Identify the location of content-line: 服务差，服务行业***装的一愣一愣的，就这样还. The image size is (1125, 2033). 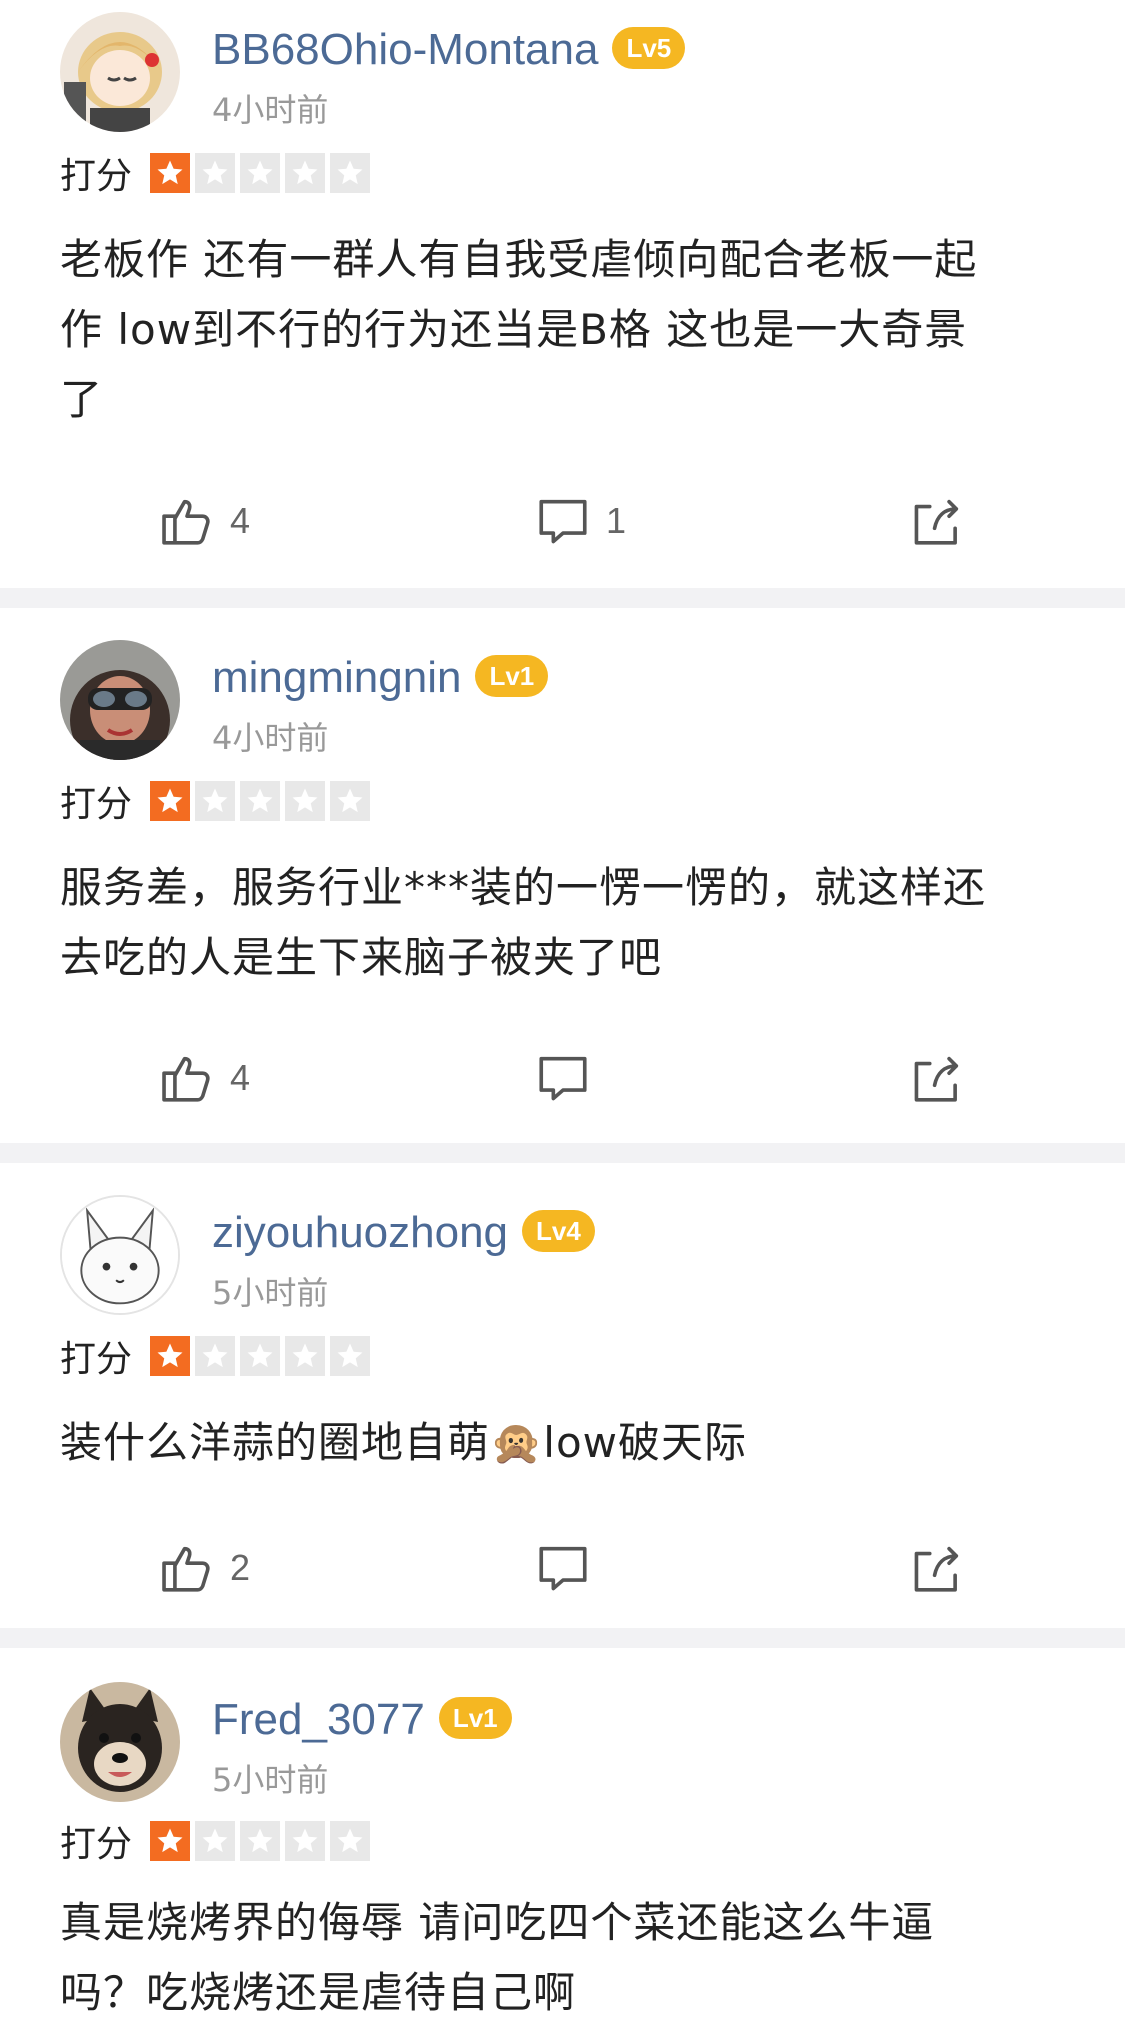
(523, 887).